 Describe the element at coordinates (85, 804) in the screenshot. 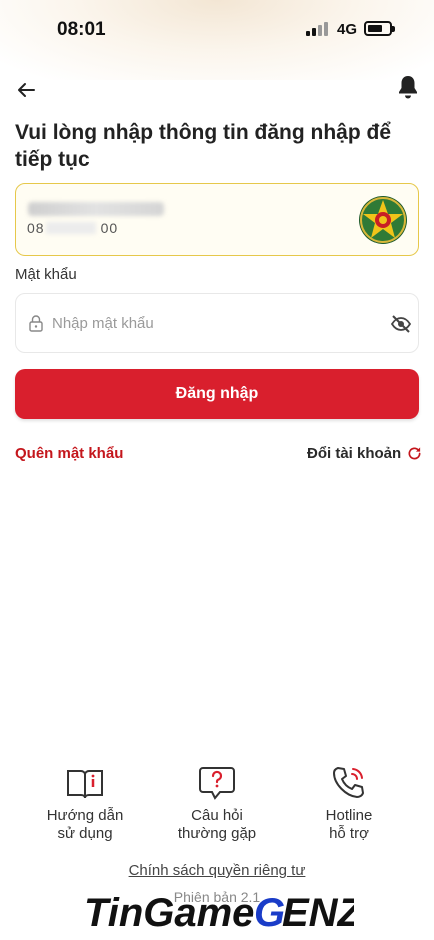

I see `footer-user-guide: Hướng dẫn sử dụng` at that location.